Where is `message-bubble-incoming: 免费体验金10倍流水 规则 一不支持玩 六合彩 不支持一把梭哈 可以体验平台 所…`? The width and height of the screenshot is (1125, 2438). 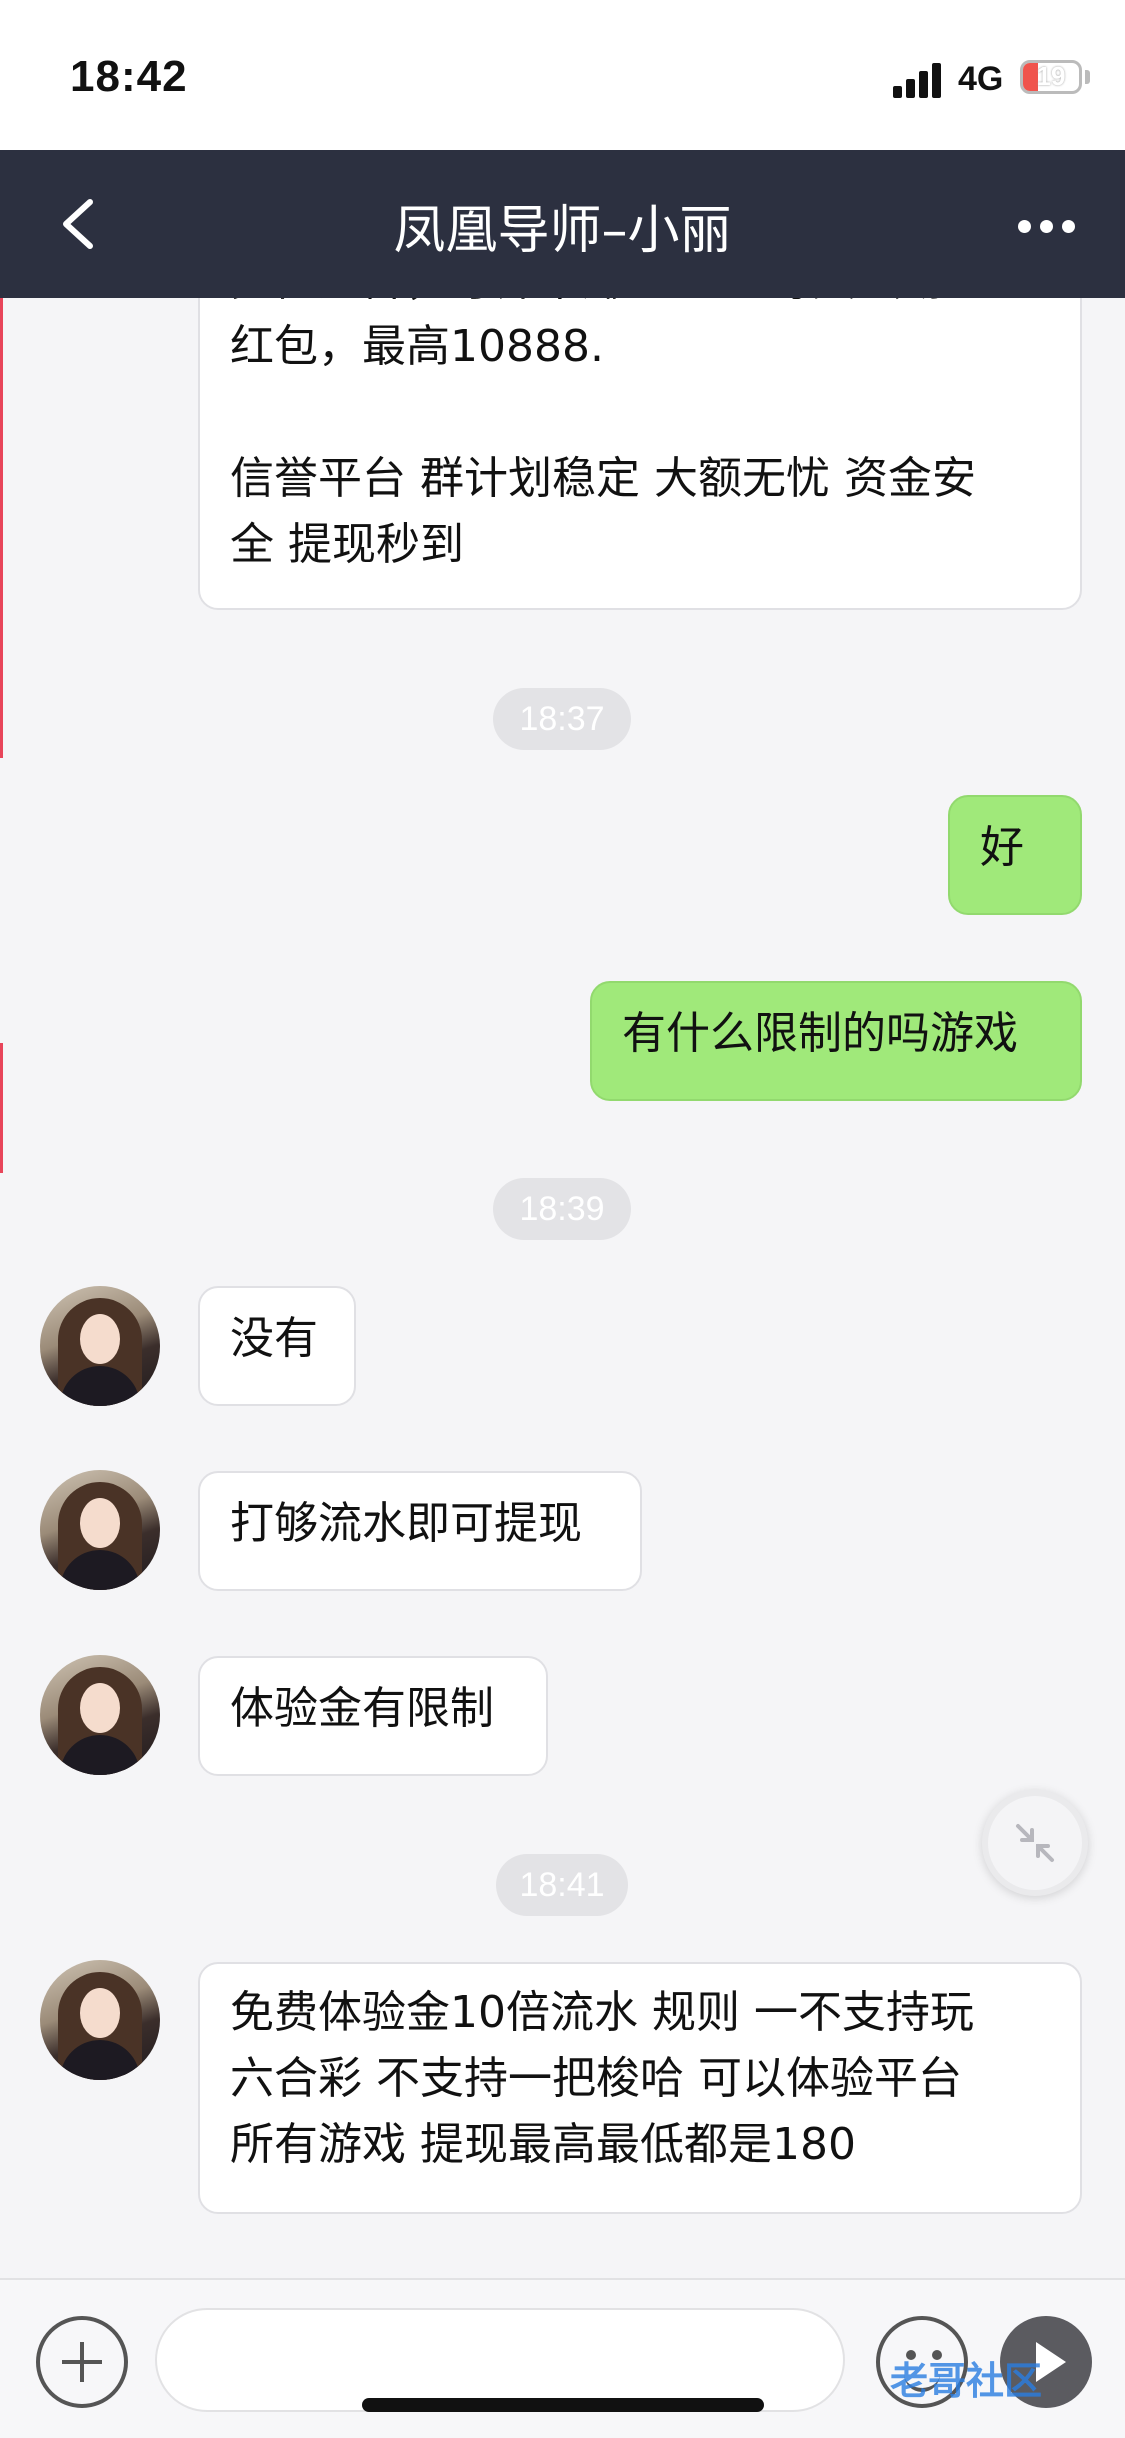 message-bubble-incoming: 免费体验金10倍流水 规则 一不支持玩 六合彩 不支持一把梭哈 可以体验平台 所… is located at coordinates (640, 2088).